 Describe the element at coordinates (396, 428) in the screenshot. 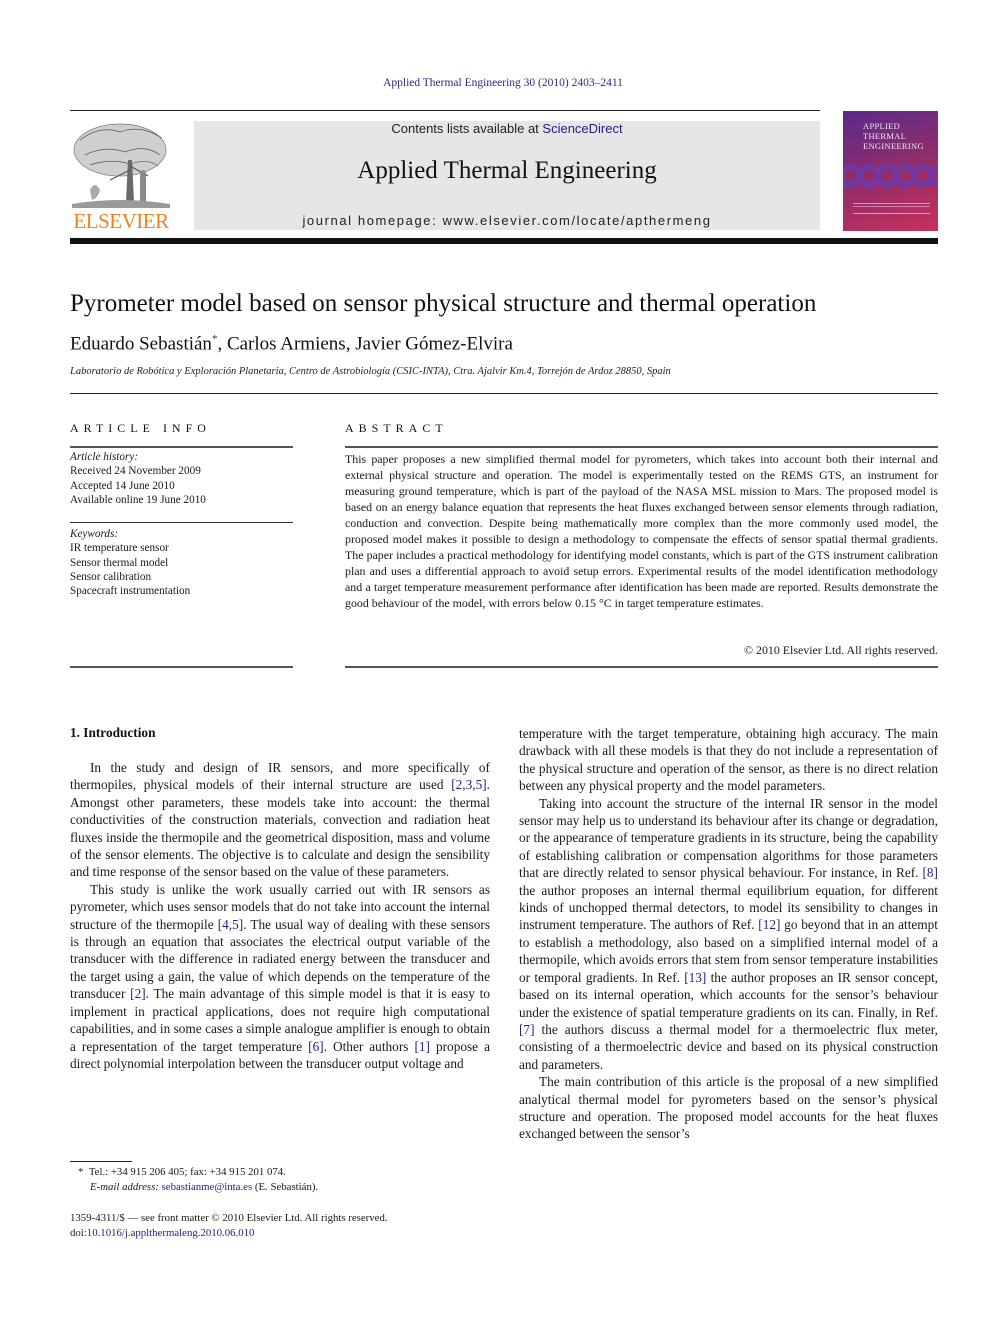

I see `abstract-heading: ABSTRACT` at that location.